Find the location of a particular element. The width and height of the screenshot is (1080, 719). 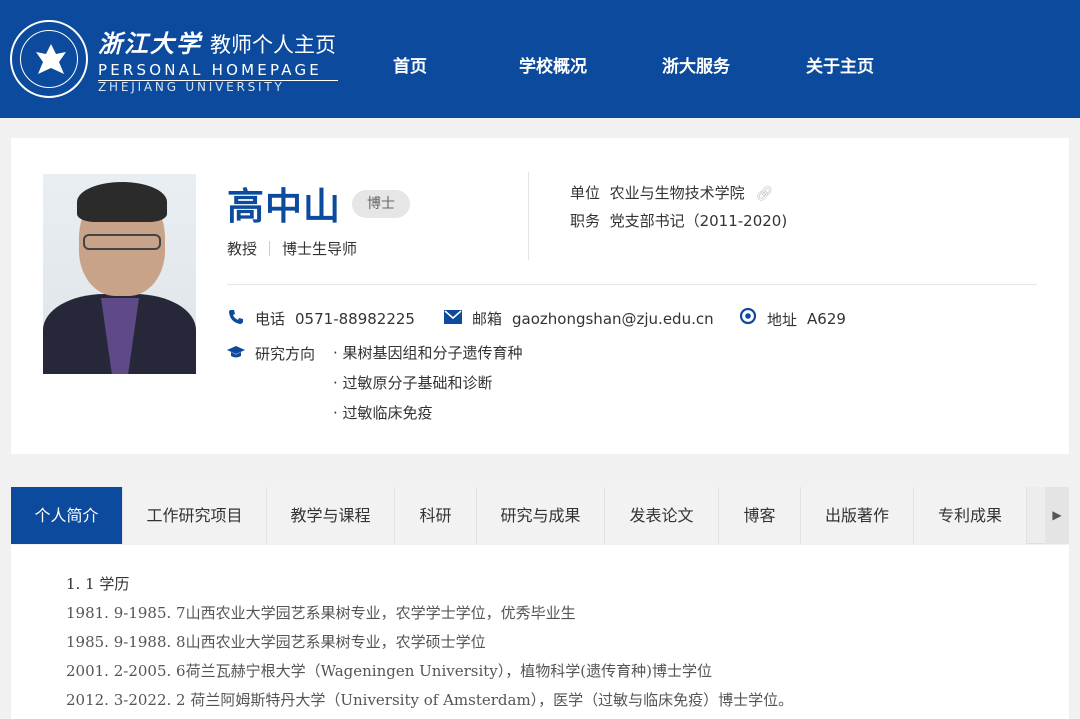

nav-home: 首页 is located at coordinates (410, 64).